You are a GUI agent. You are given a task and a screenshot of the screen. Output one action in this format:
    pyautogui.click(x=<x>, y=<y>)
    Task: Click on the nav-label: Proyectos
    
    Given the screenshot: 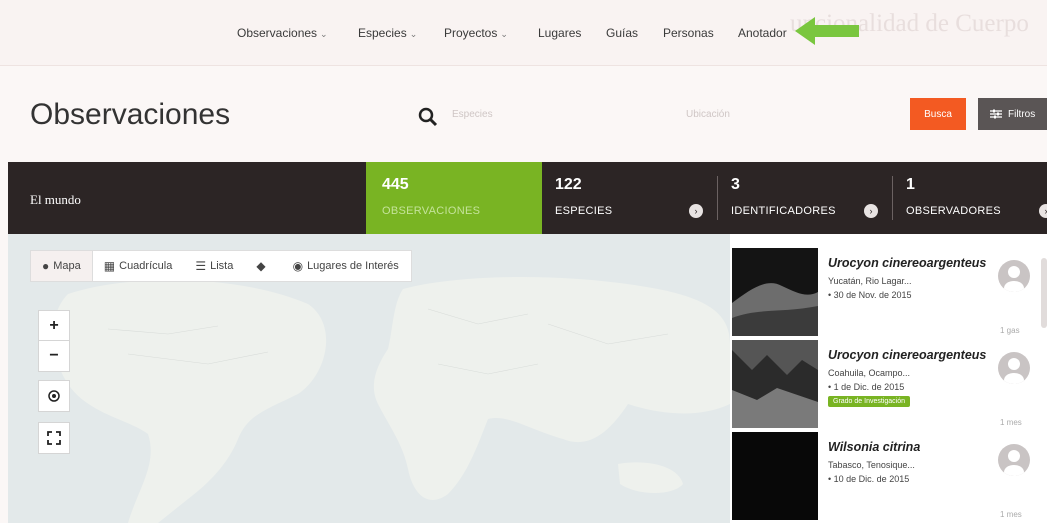 What is the action you would take?
    pyautogui.click(x=471, y=33)
    